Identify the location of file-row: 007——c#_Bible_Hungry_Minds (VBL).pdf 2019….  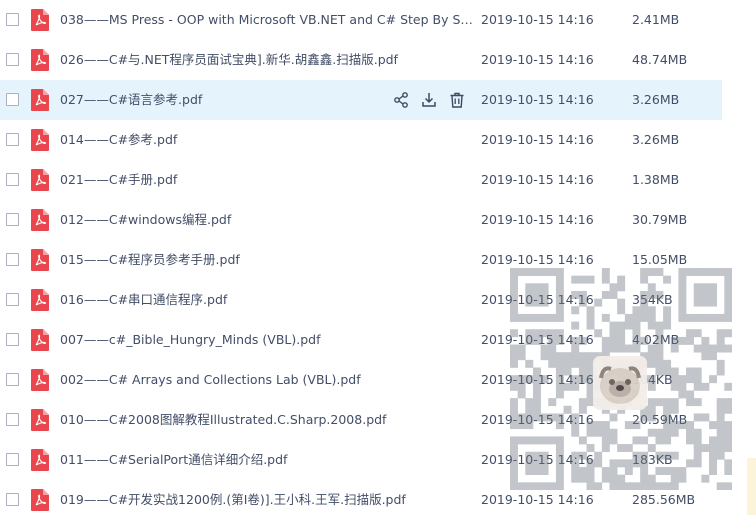
(361, 340).